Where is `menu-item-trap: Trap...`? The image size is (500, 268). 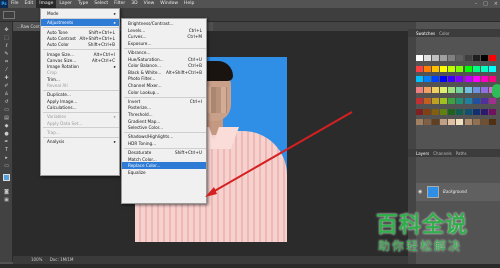
menu-item-trap: Trap... is located at coordinates (80, 132).